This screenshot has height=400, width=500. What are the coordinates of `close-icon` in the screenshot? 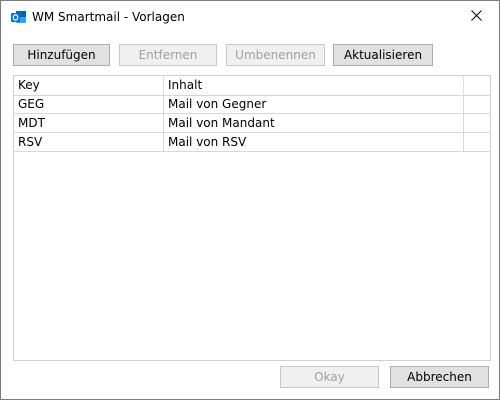 It's located at (476, 17).